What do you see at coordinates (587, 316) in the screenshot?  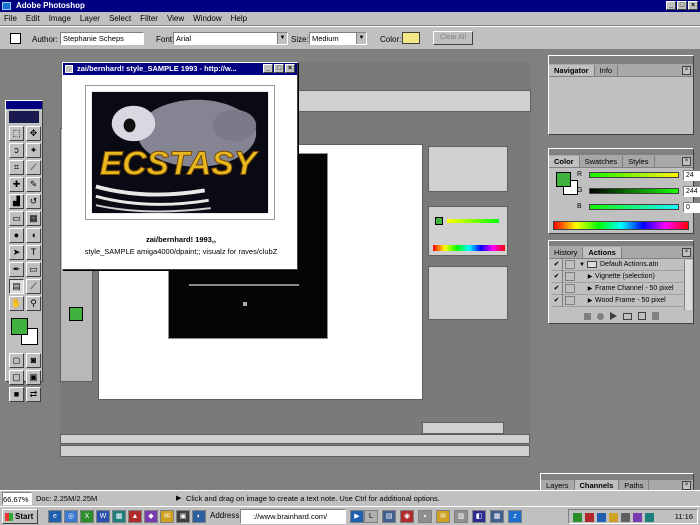 I see `stop-icon` at bounding box center [587, 316].